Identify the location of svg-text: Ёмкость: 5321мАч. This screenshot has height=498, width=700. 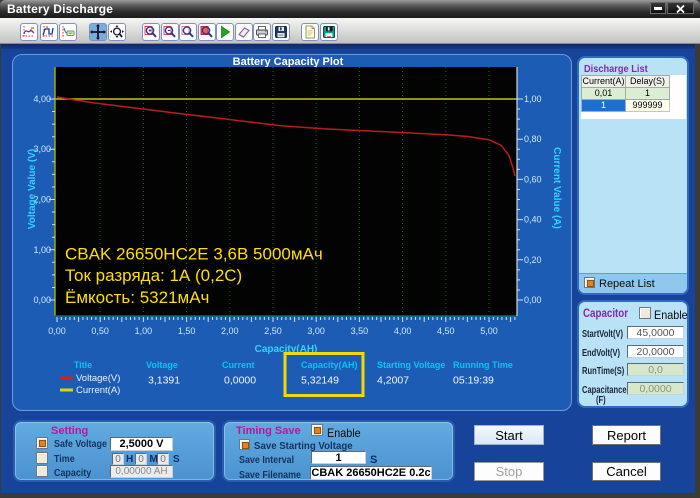
(137, 297).